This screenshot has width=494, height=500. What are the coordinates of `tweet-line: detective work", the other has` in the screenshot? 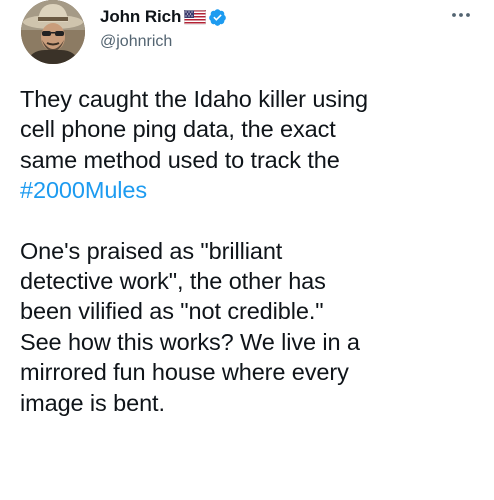 It's located at (173, 281).